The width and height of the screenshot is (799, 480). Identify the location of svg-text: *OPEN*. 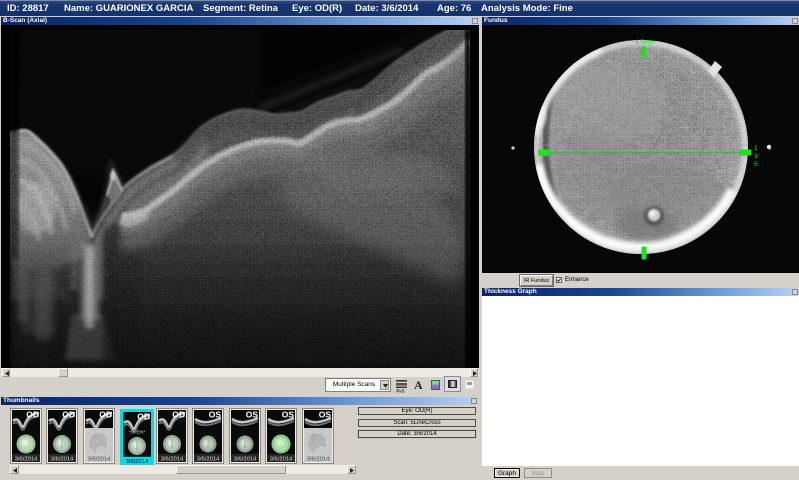
(137, 432).